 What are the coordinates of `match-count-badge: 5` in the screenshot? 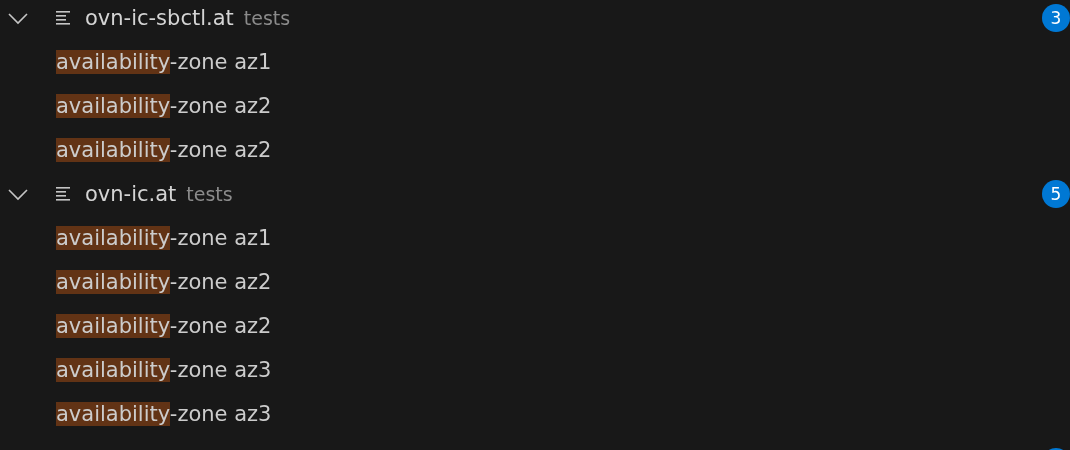 It's located at (1056, 194).